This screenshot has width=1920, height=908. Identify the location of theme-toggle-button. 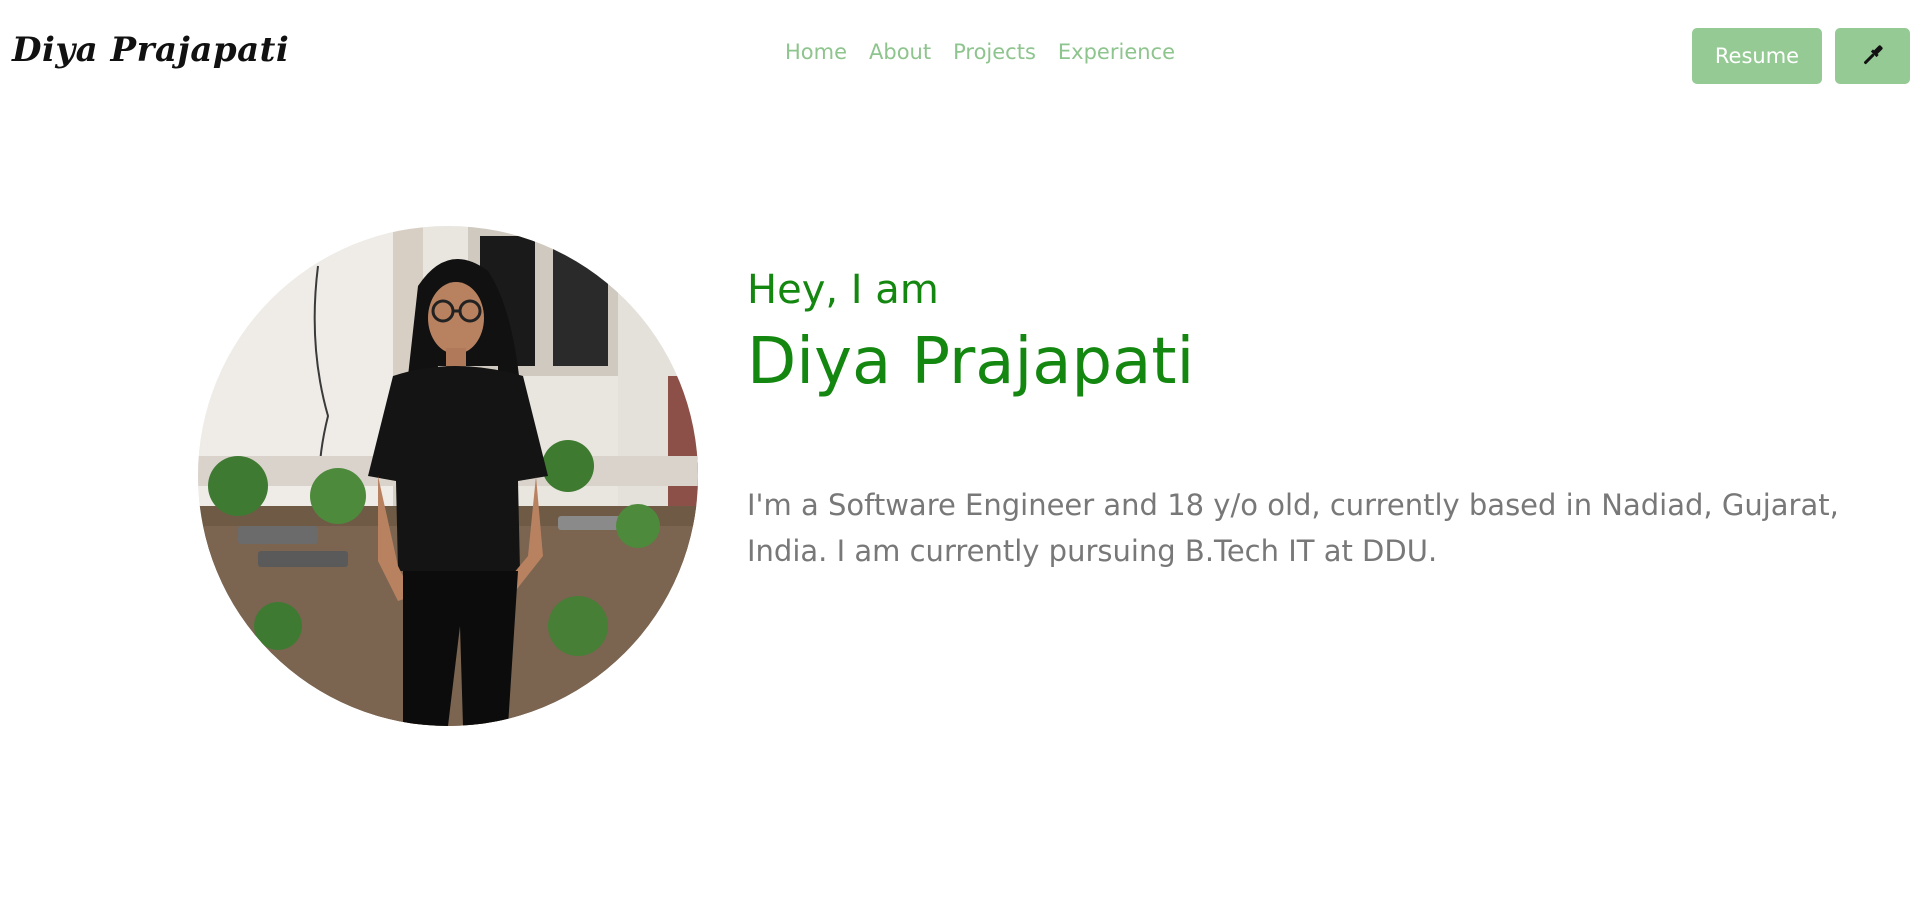
(1872, 56).